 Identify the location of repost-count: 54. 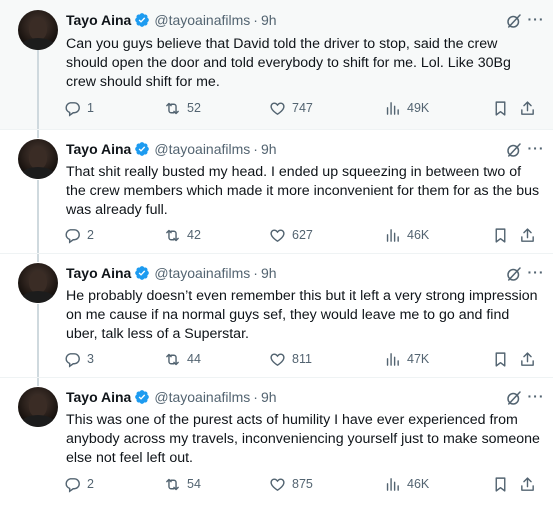
(194, 484).